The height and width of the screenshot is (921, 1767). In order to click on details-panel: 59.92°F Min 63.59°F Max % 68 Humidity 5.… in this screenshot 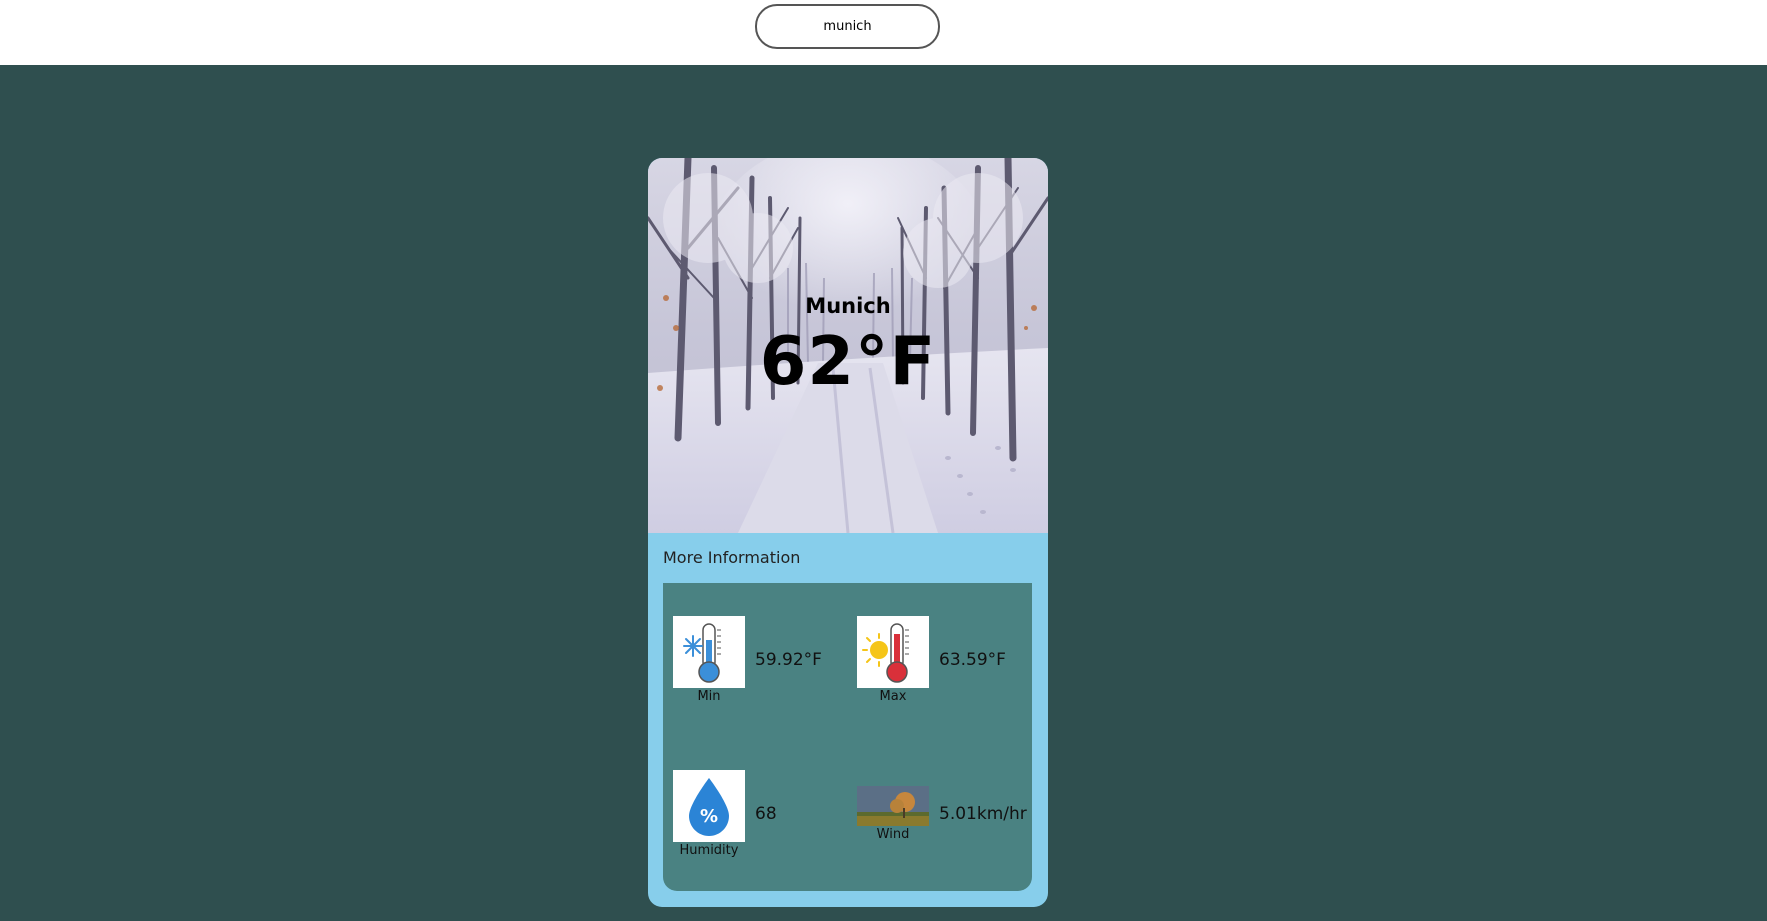, I will do `click(847, 737)`.